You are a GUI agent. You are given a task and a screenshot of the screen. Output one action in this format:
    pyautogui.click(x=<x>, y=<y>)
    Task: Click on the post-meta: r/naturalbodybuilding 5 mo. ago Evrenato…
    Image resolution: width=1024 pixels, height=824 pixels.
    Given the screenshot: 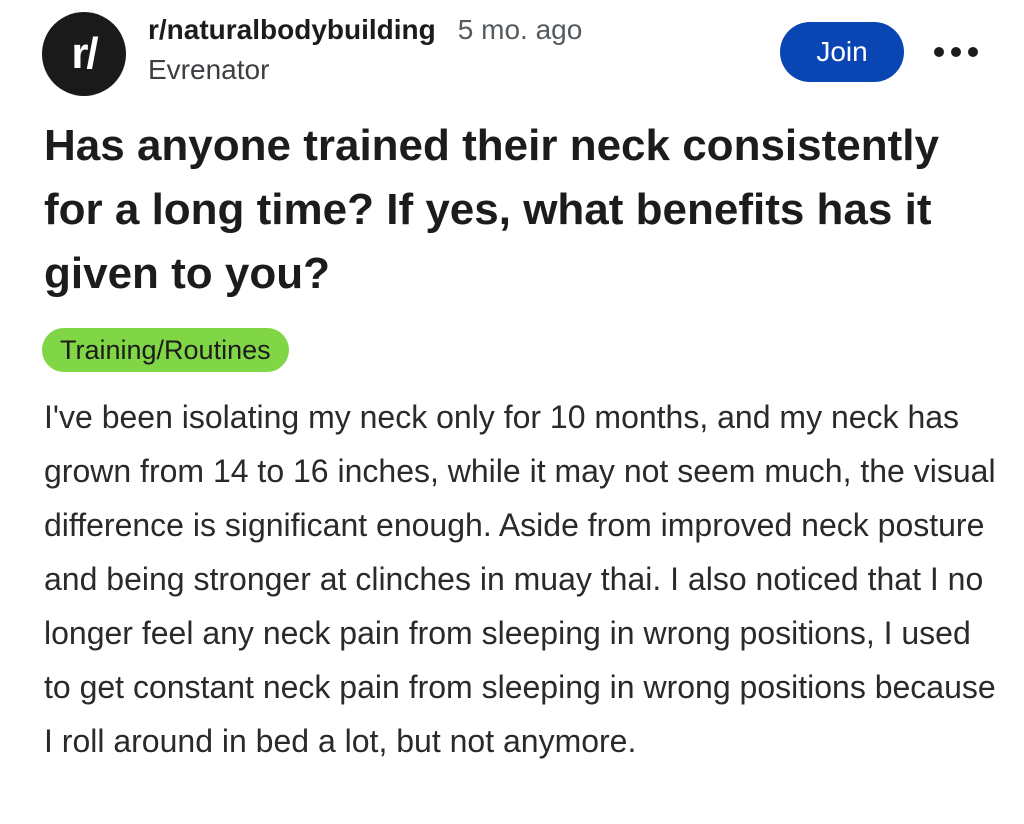 What is the action you would take?
    pyautogui.click(x=365, y=50)
    